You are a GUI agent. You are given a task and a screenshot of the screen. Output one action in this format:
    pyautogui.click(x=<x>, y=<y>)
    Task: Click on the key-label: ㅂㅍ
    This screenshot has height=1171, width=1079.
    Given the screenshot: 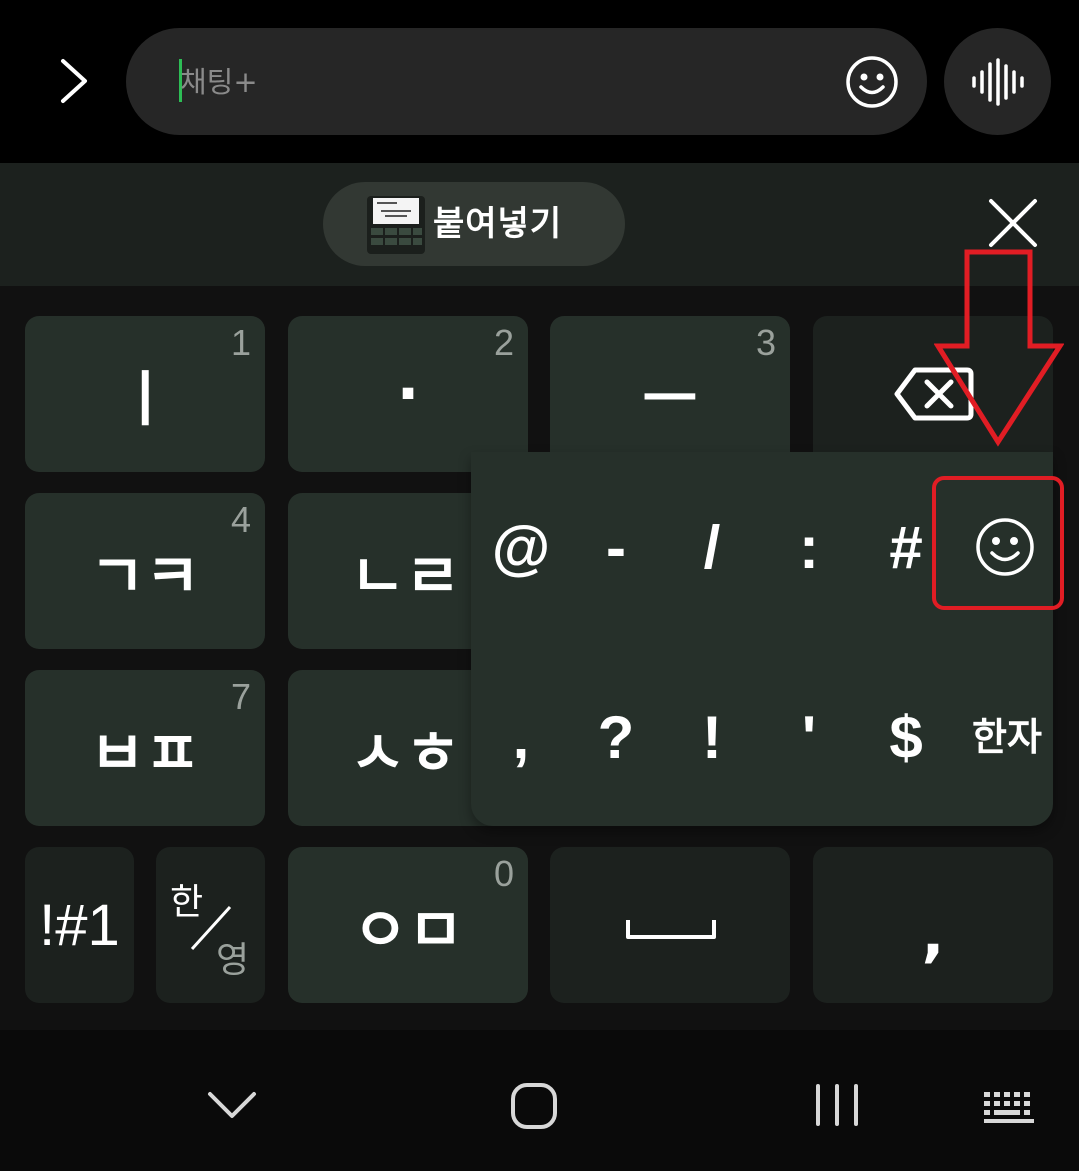 What is the action you would take?
    pyautogui.click(x=145, y=753)
    